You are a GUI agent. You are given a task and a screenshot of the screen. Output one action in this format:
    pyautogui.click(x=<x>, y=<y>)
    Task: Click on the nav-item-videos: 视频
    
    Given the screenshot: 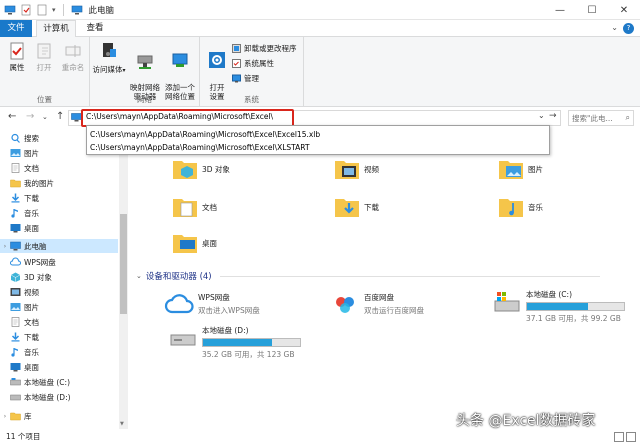 What is the action you would take?
    pyautogui.click(x=59, y=292)
    